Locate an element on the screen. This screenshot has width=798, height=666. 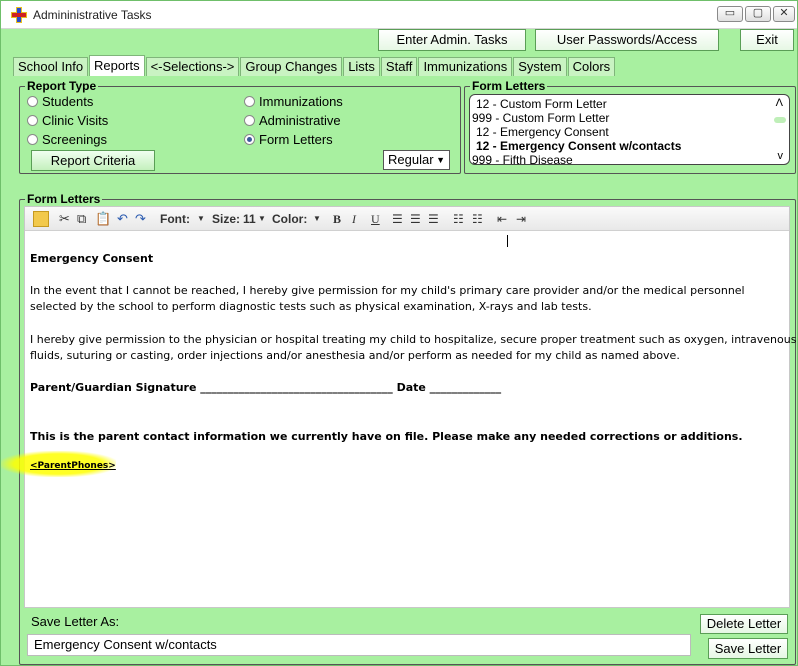
redo-icon: ↷ is located at coordinates (140, 219).